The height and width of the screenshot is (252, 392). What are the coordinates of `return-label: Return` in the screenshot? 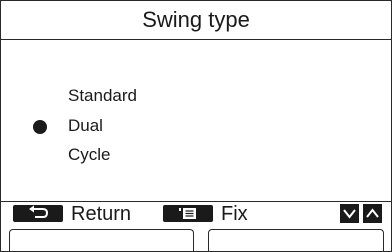 It's located at (101, 214).